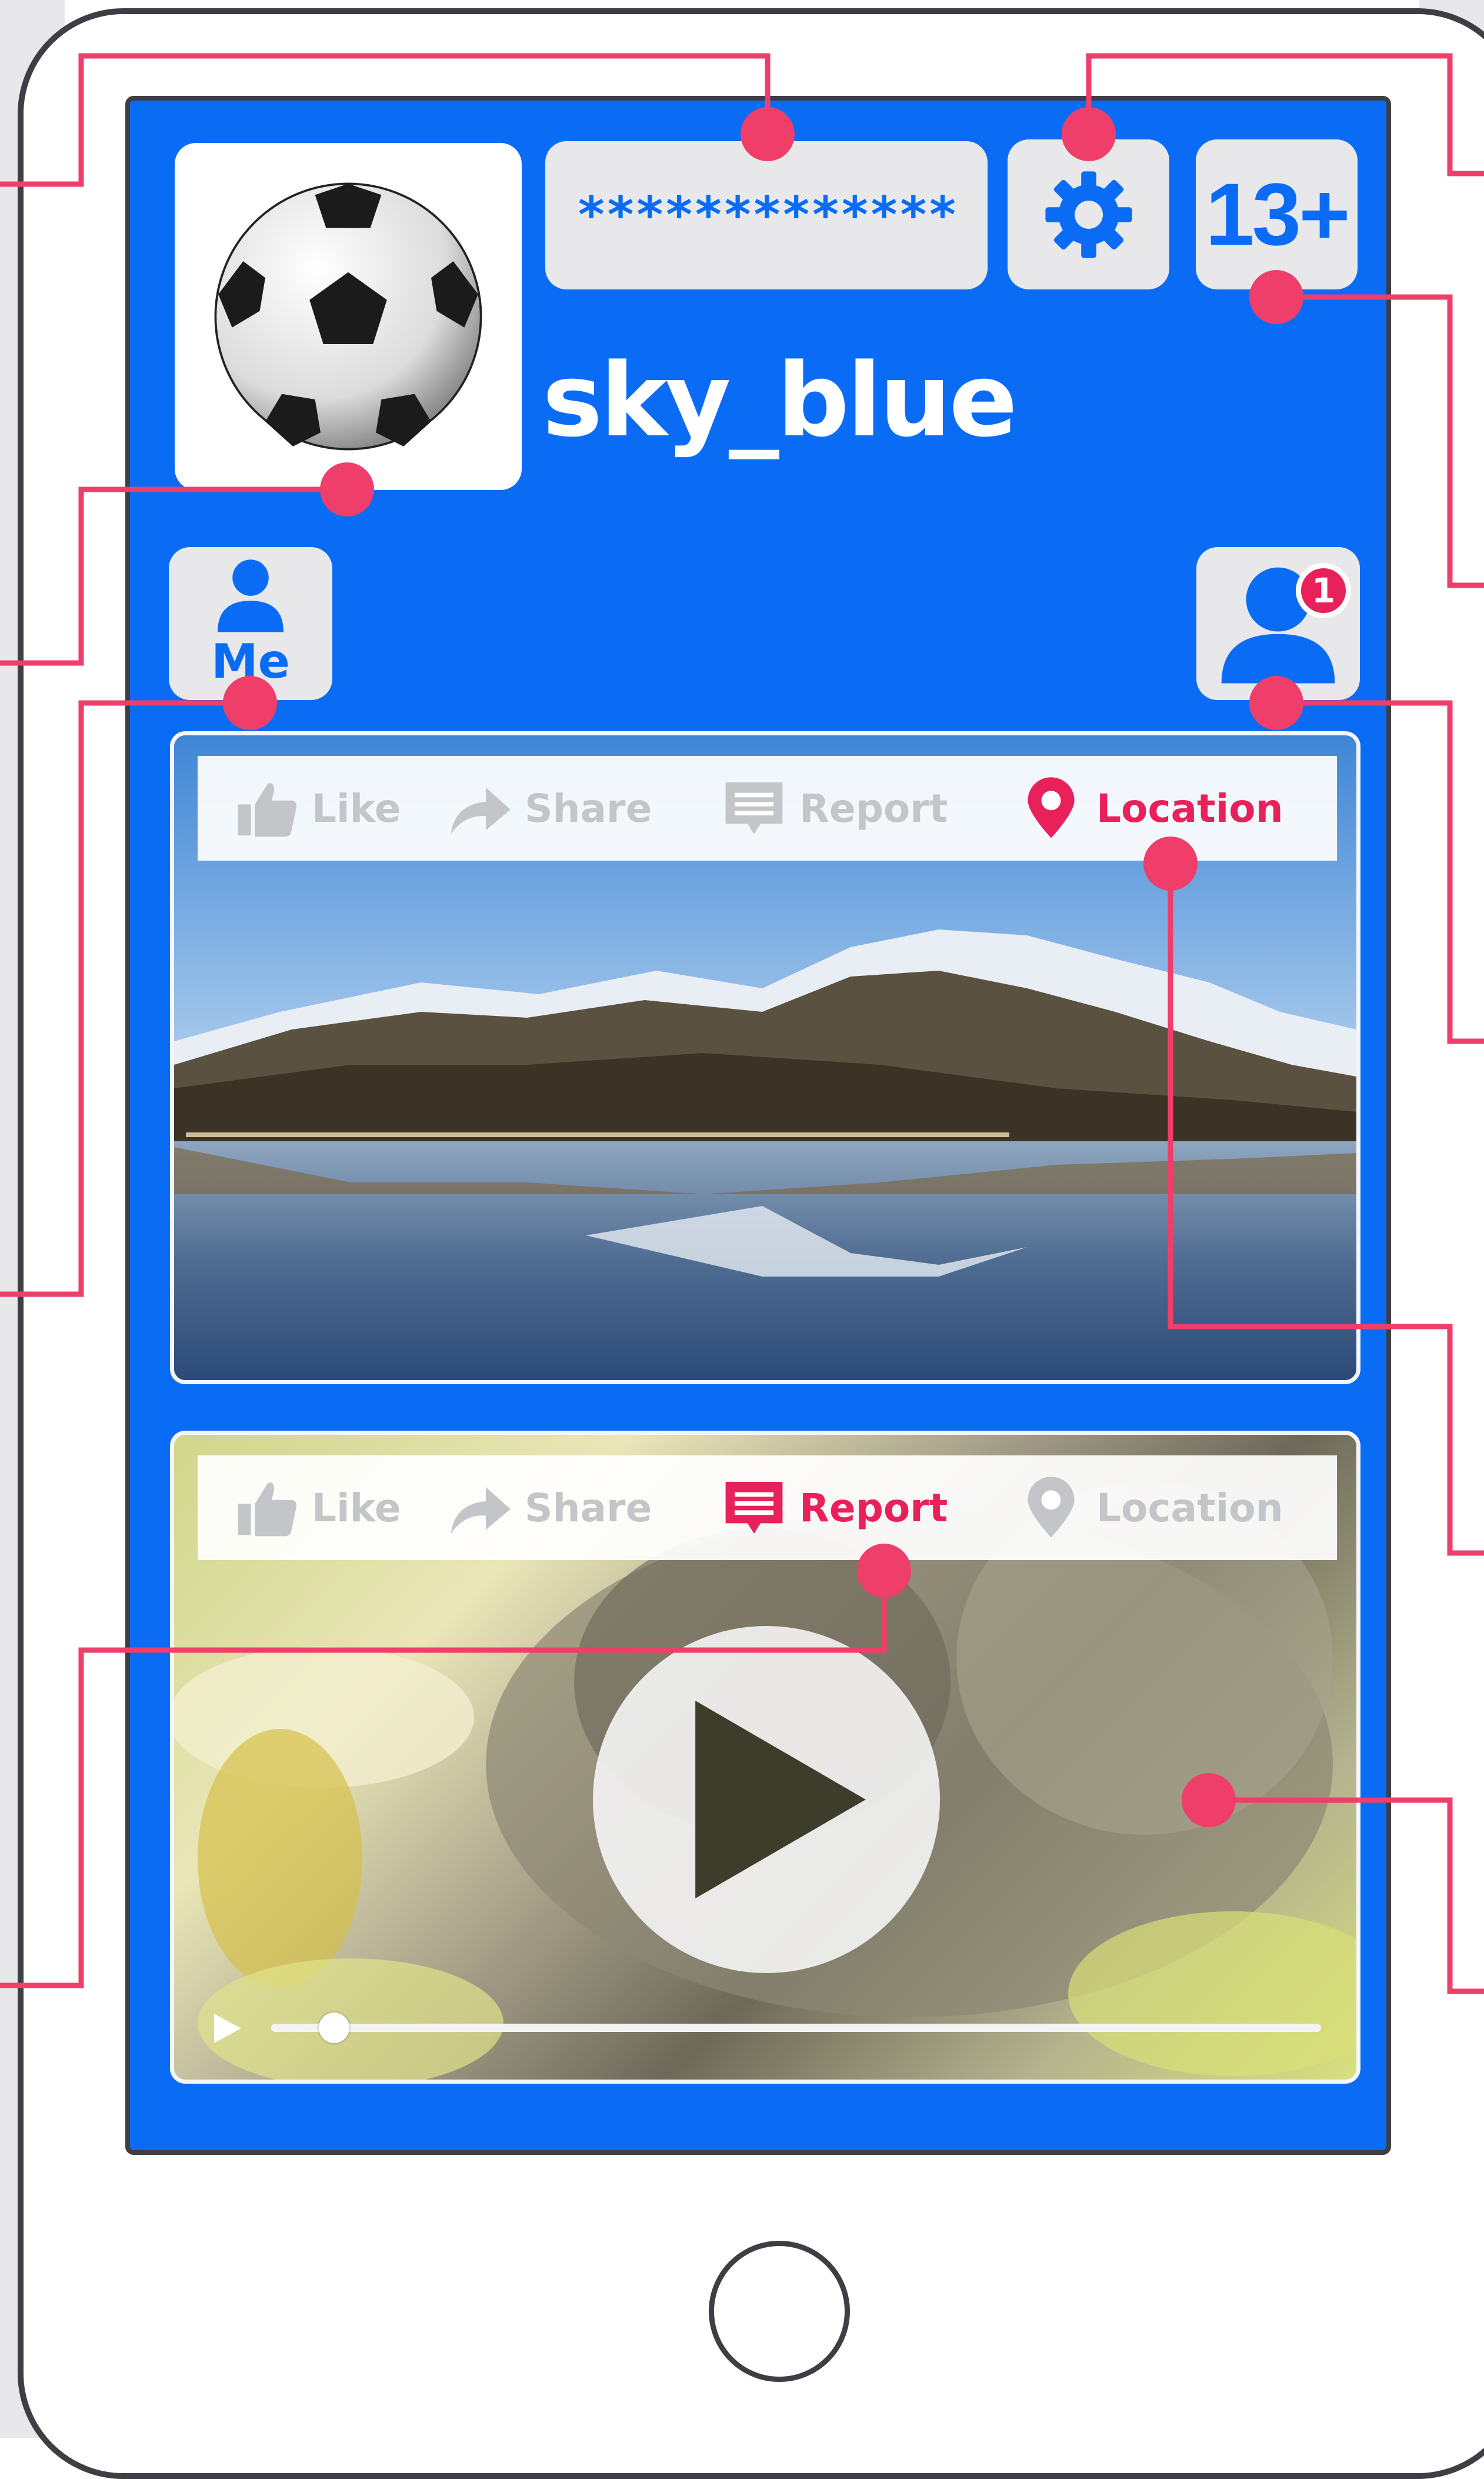 The height and width of the screenshot is (2479, 1484). I want to click on home-button, so click(780, 2311).